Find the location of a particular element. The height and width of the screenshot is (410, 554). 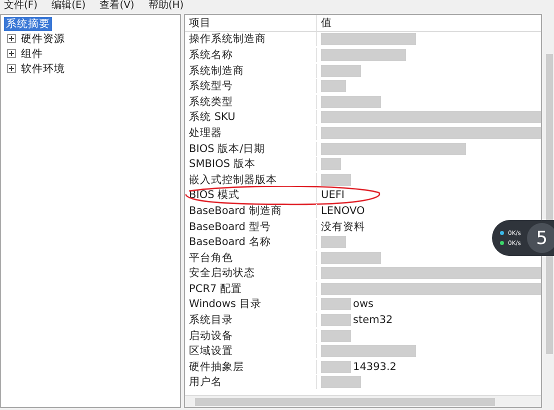

table-cell: LENOVO is located at coordinates (343, 210).